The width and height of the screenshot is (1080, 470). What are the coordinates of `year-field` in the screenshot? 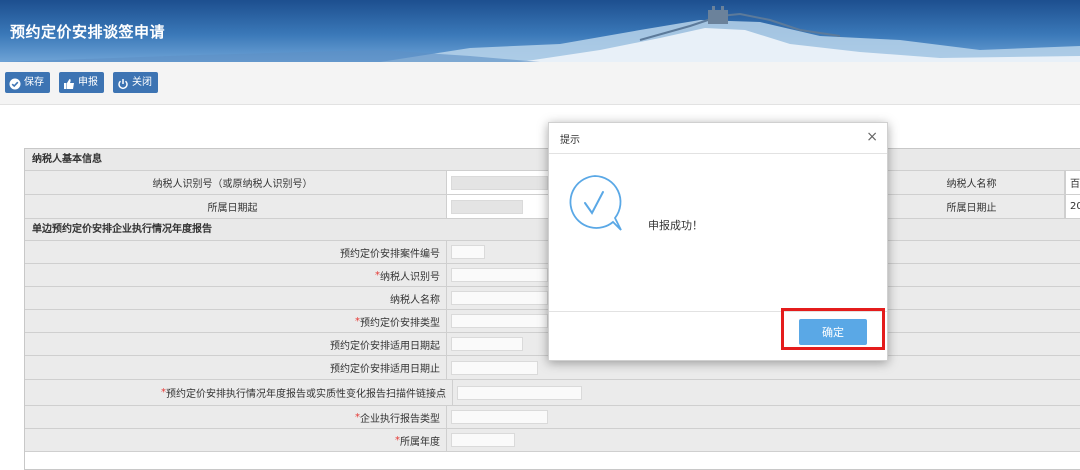 It's located at (763, 440).